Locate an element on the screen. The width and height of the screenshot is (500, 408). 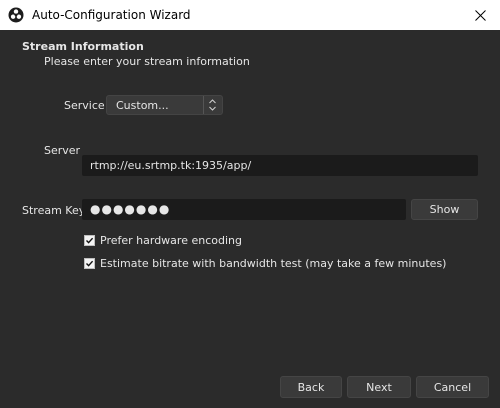
close-button is located at coordinates (480, 15).